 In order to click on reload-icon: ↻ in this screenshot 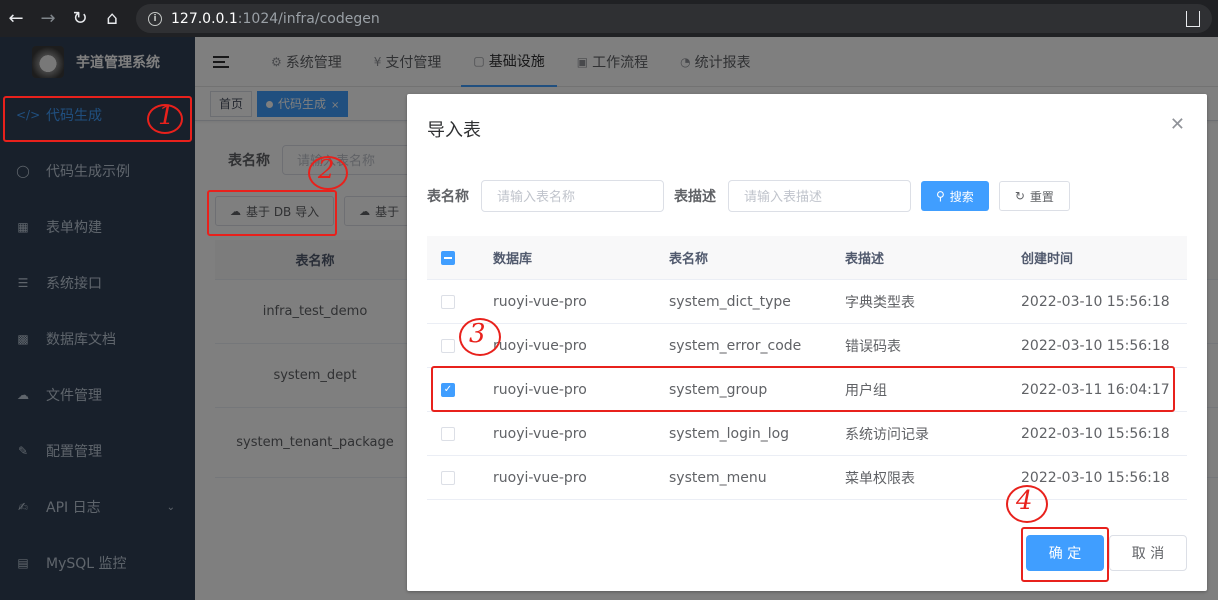, I will do `click(80, 18)`.